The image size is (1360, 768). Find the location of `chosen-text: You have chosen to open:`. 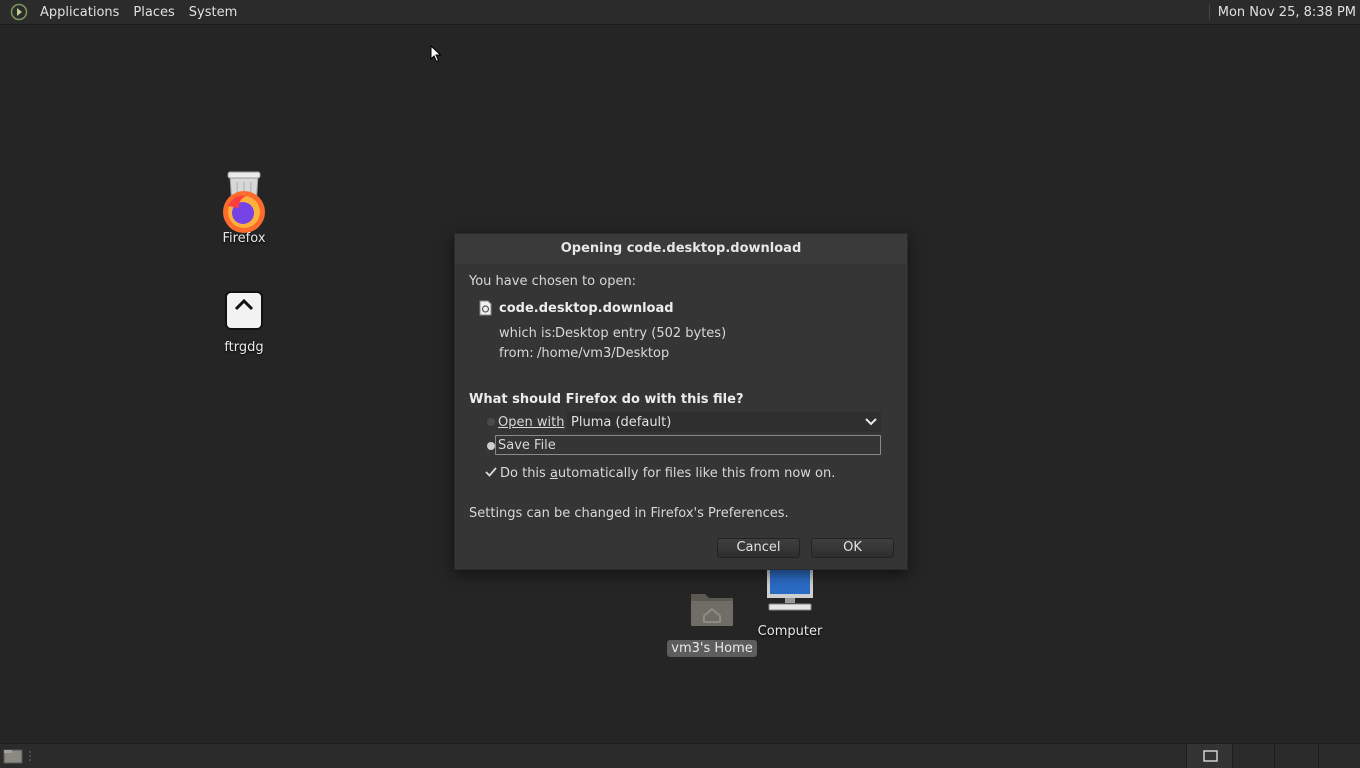

chosen-text: You have chosen to open: is located at coordinates (553, 281).